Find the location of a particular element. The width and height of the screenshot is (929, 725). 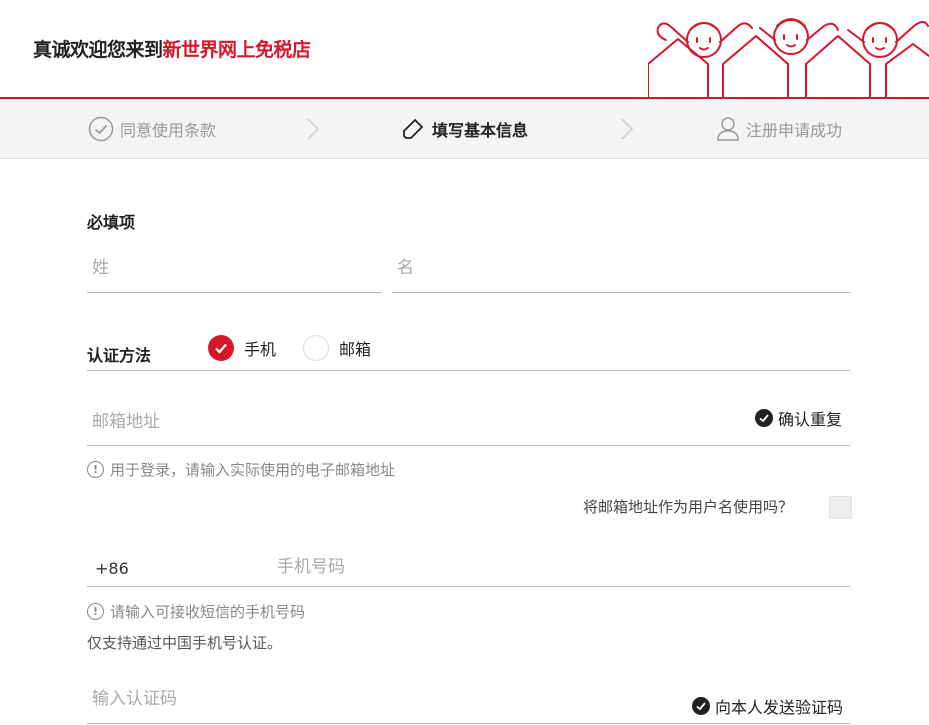

phone-hint: ! 请输入可接收短信的手机号码 is located at coordinates (196, 611).